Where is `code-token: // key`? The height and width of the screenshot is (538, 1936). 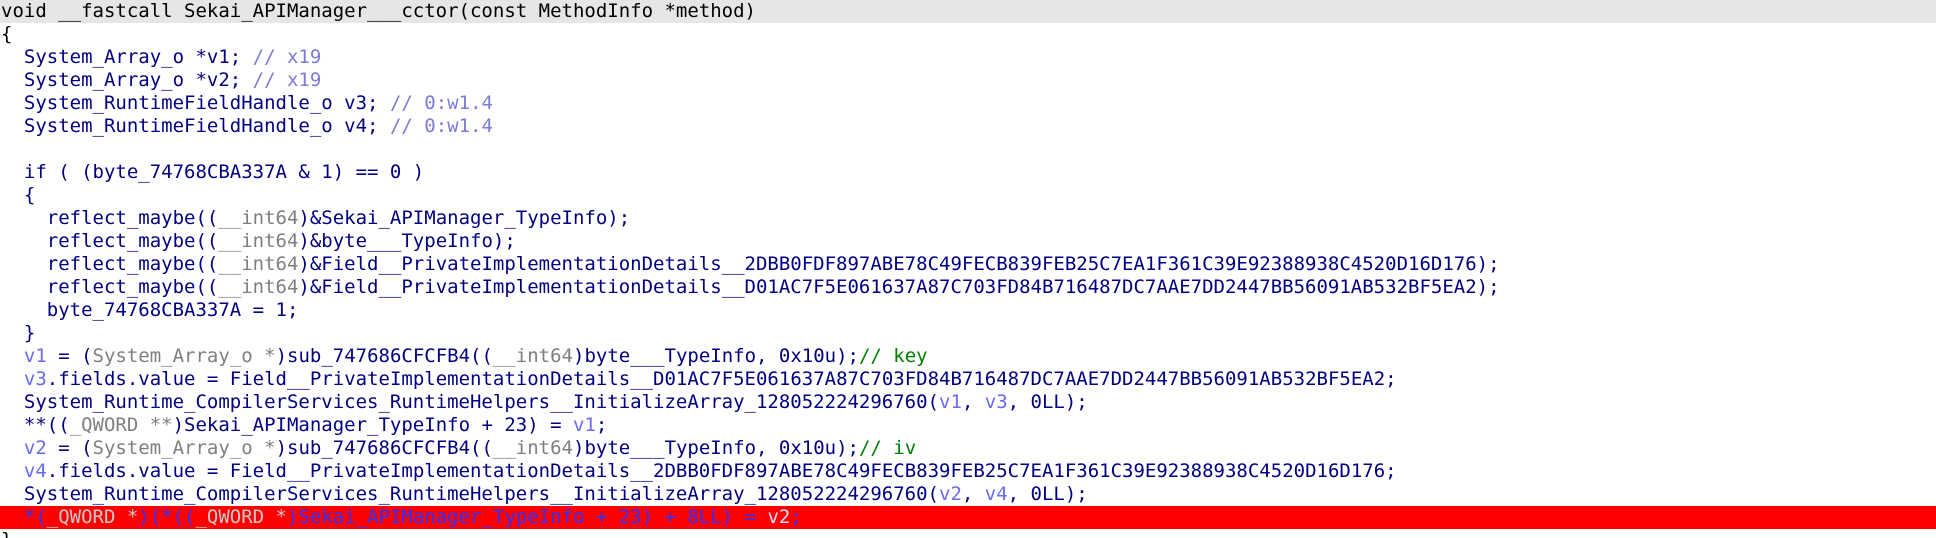 code-token: // key is located at coordinates (893, 356).